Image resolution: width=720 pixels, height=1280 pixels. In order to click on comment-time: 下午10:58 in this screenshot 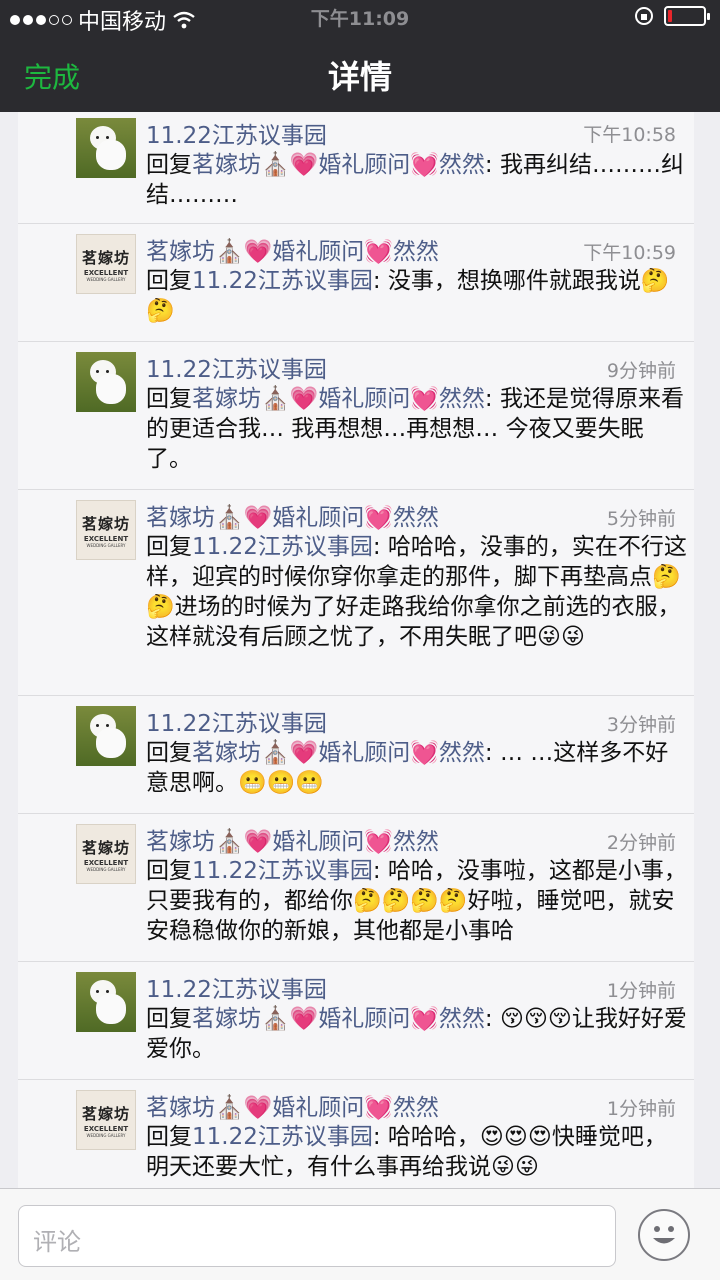, I will do `click(629, 135)`.